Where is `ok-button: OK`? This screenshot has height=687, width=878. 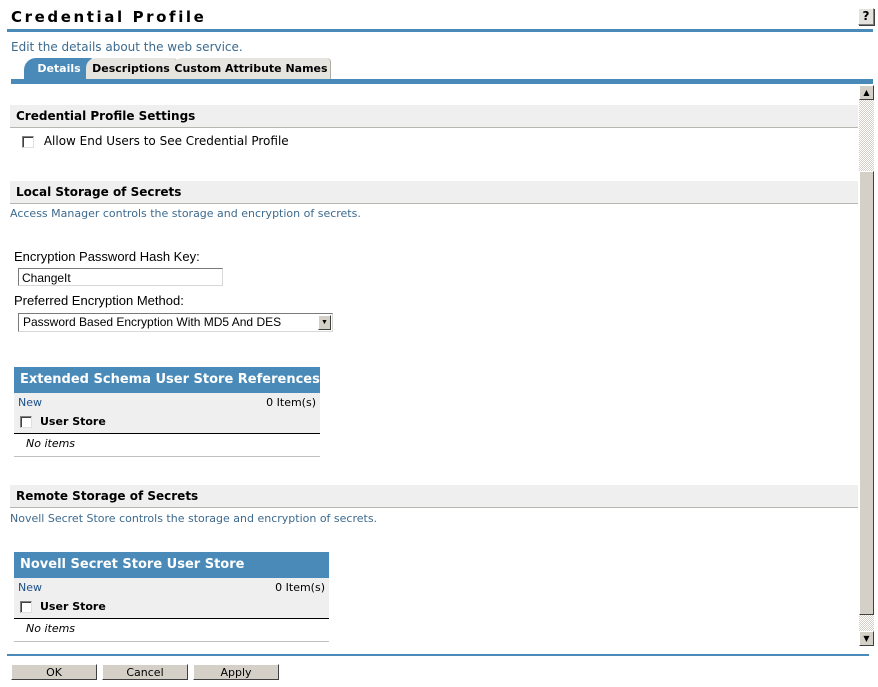 ok-button: OK is located at coordinates (54, 672).